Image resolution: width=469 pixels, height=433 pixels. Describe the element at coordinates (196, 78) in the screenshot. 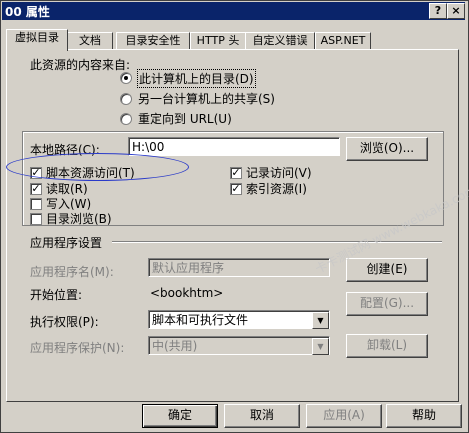

I see `radio-local-directory-label: 此计算机上的目录(D)` at that location.